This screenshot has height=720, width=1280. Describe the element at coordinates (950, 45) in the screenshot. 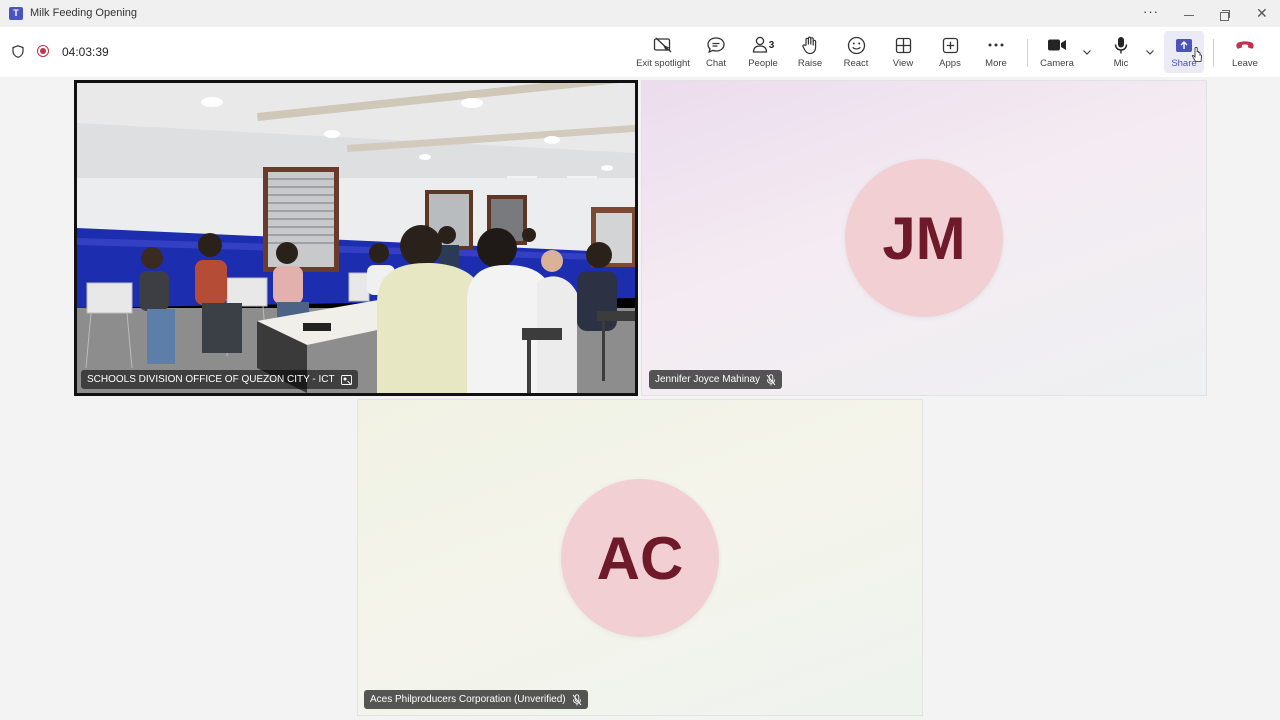

I see `apps-icon` at that location.